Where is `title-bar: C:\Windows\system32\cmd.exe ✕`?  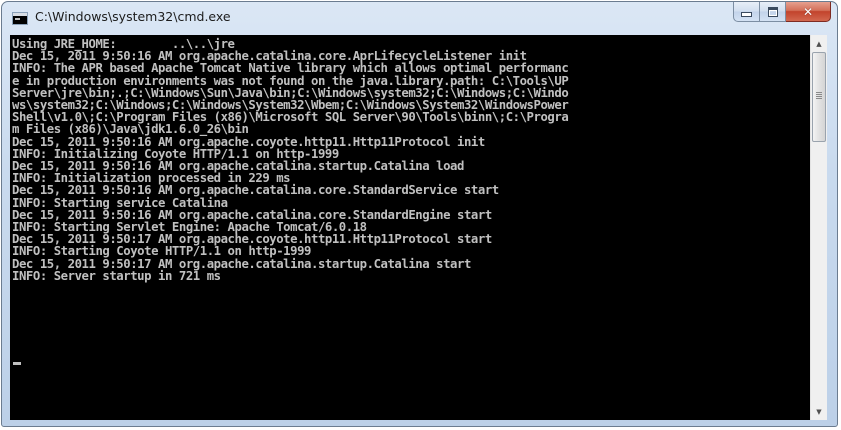 title-bar: C:\Windows\system32\cmd.exe ✕ is located at coordinates (419, 18).